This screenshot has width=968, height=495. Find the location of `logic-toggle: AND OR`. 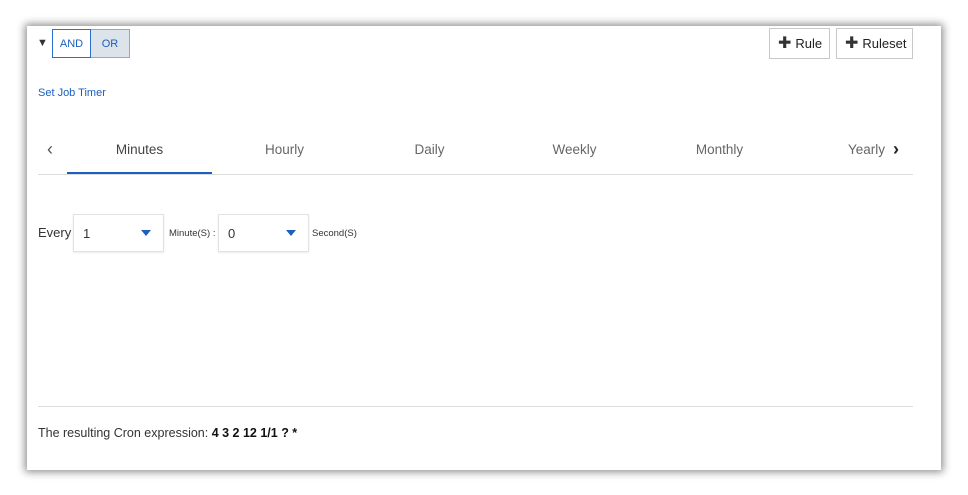

logic-toggle: AND OR is located at coordinates (91, 43).